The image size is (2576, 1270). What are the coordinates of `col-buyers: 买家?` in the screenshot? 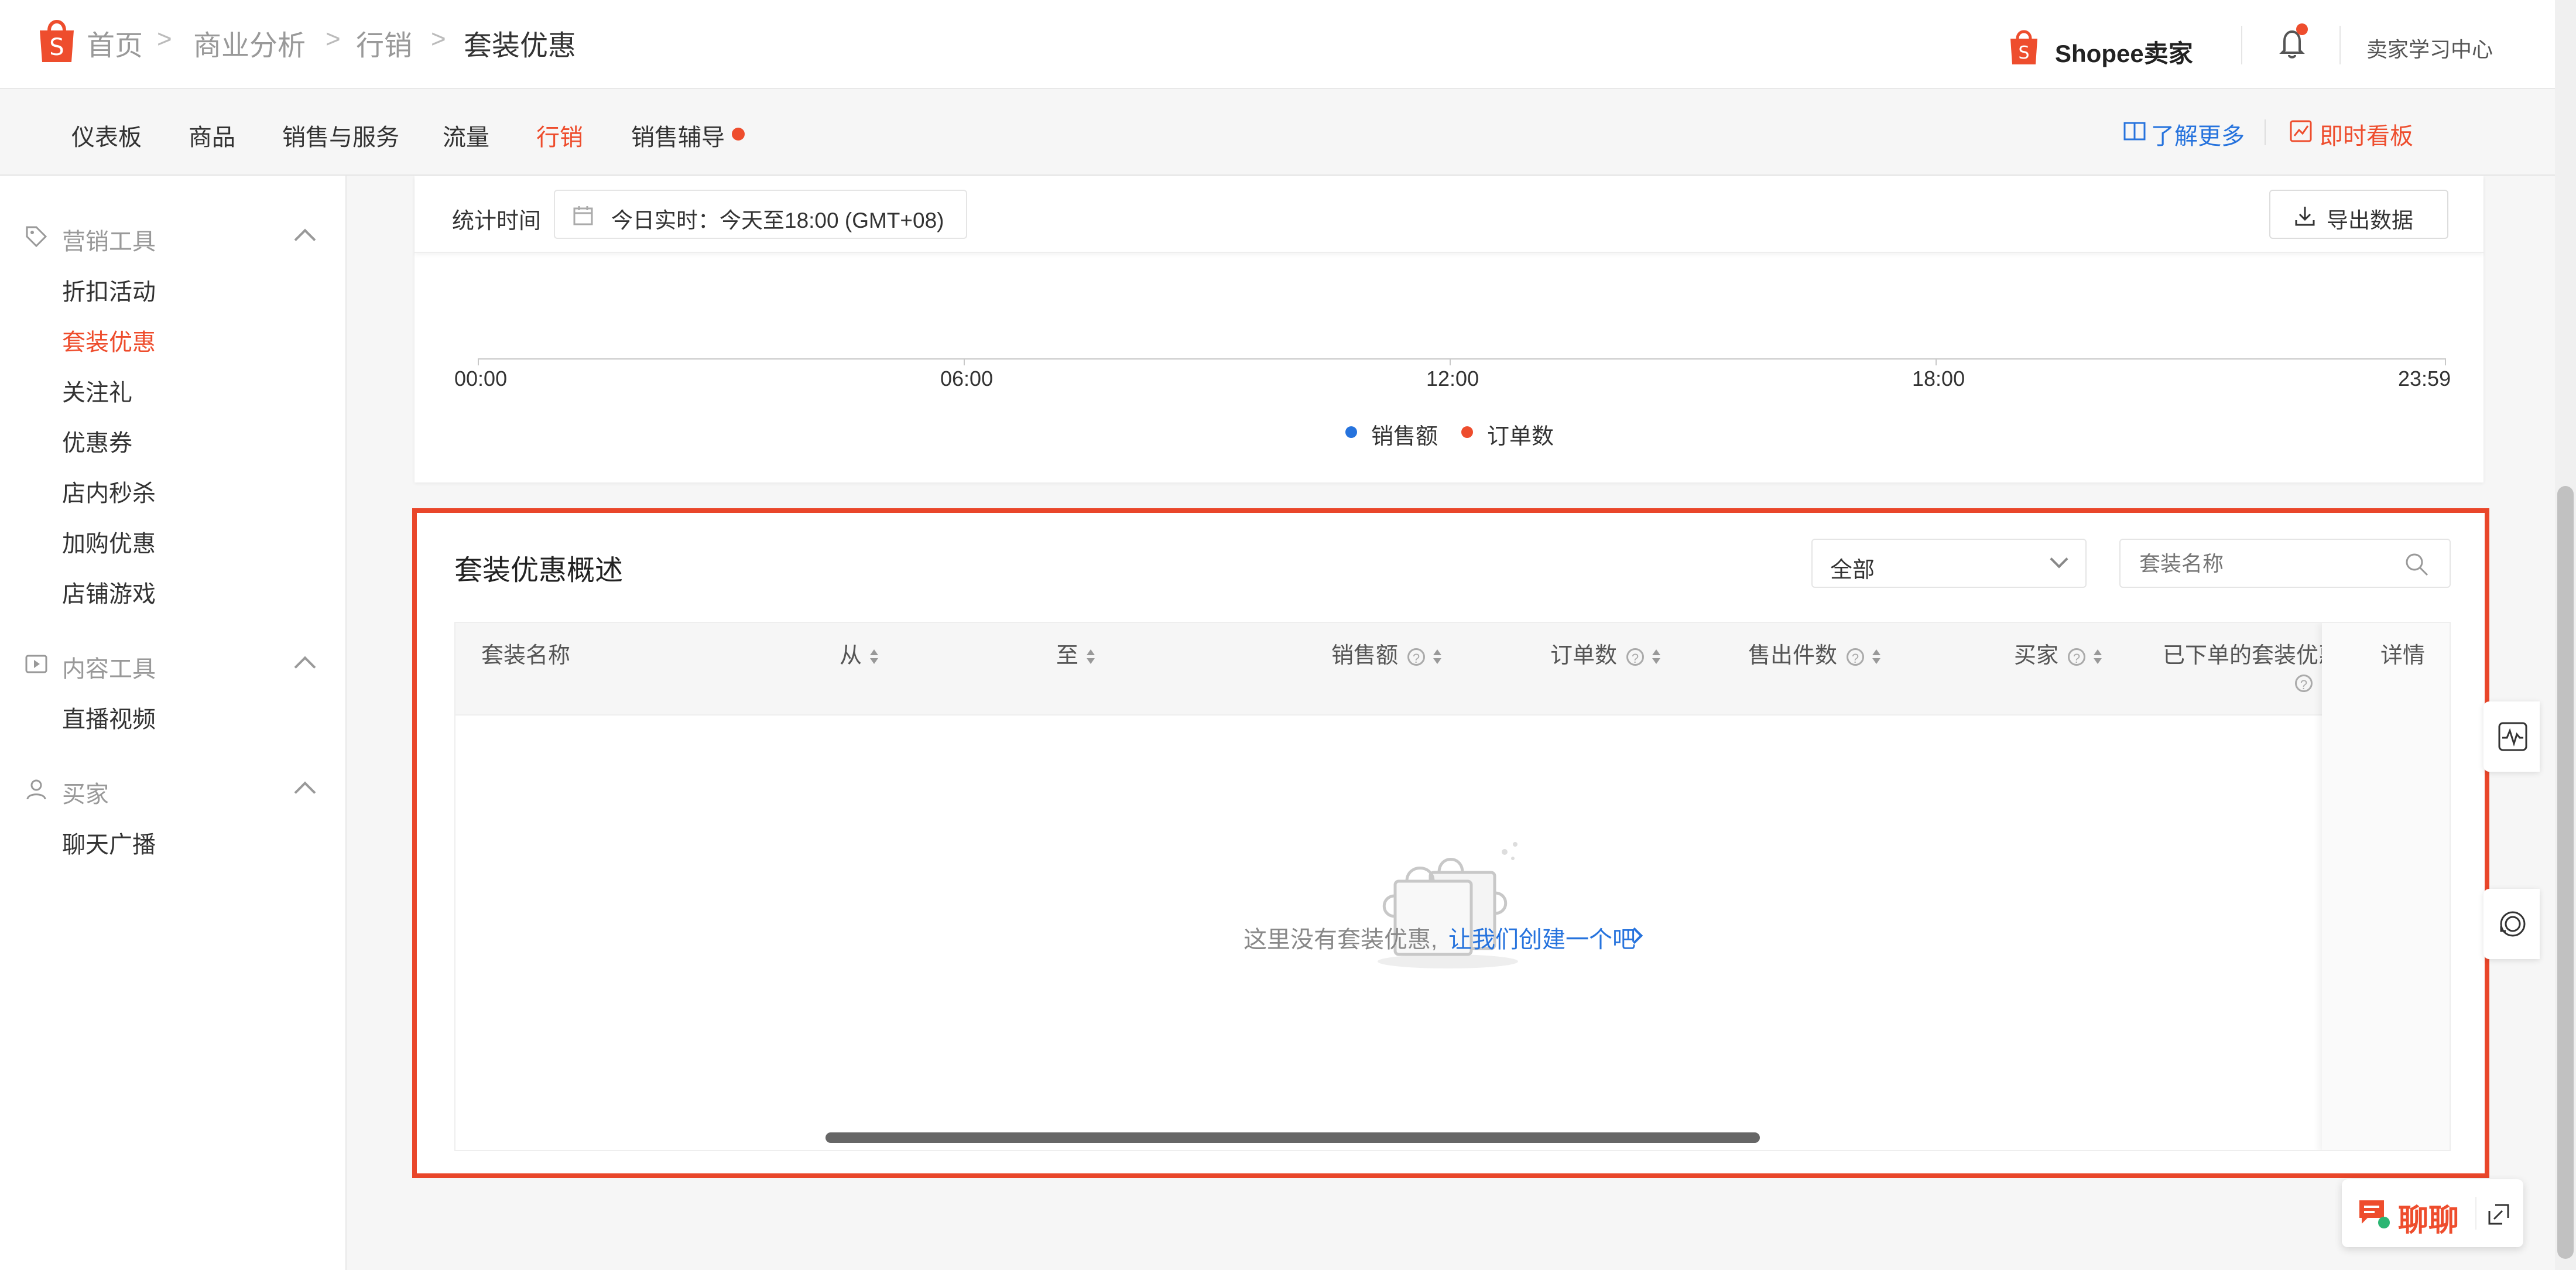 It's located at (2058, 653).